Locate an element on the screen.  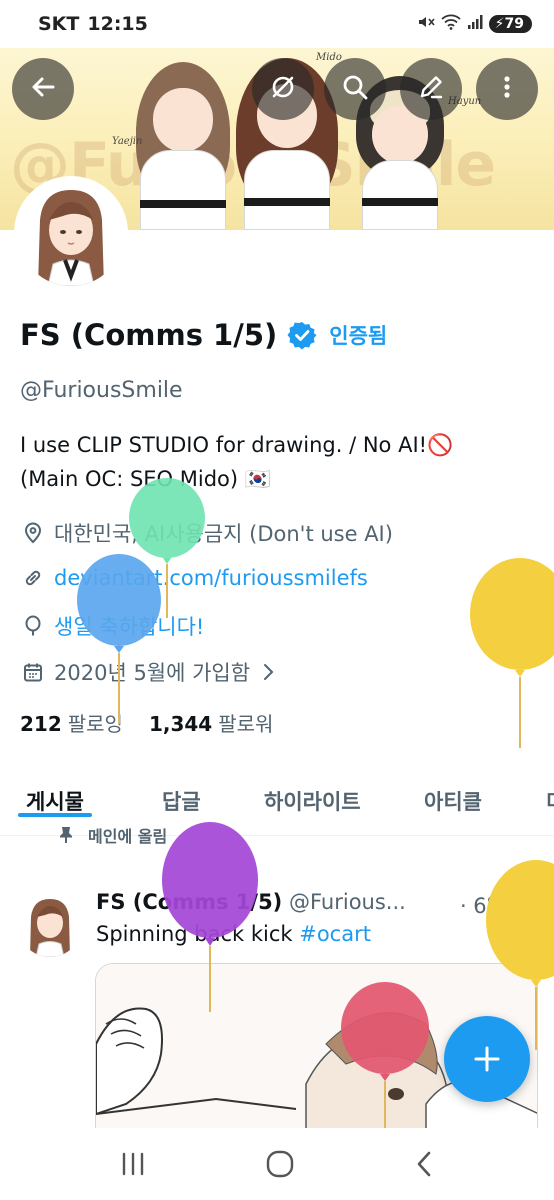
tab-media: 미 is located at coordinates (550, 791).